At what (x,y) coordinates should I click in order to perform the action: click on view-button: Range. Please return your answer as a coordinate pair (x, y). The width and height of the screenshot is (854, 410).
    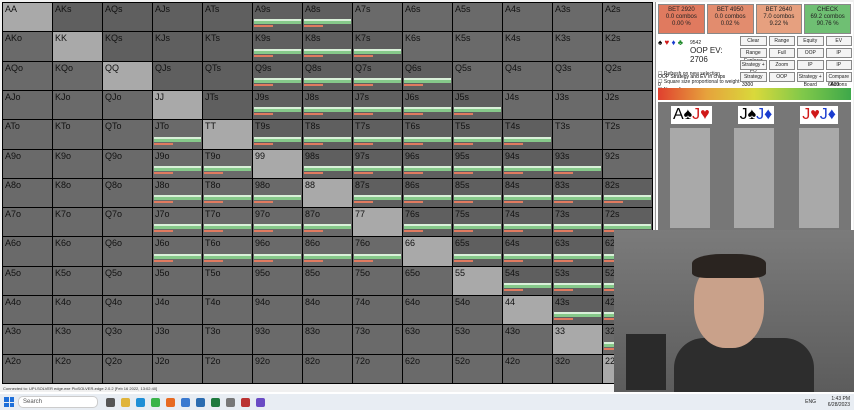
    Looking at the image, I should click on (781, 41).